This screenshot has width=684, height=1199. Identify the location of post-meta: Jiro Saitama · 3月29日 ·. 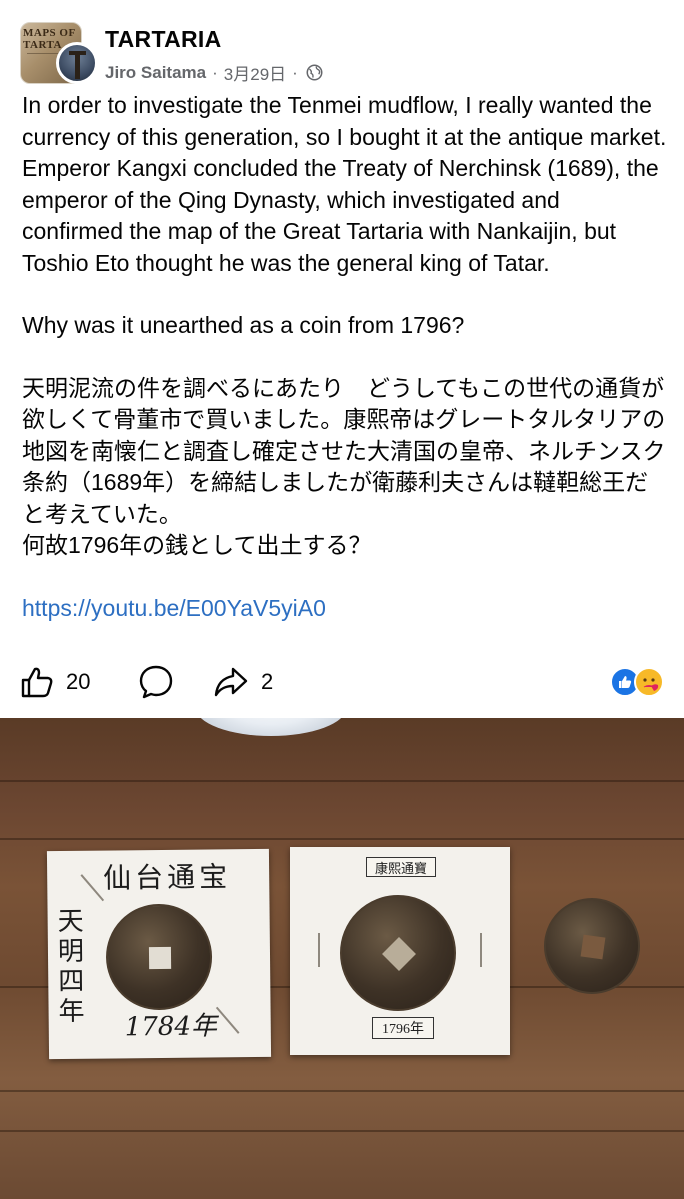
(214, 72).